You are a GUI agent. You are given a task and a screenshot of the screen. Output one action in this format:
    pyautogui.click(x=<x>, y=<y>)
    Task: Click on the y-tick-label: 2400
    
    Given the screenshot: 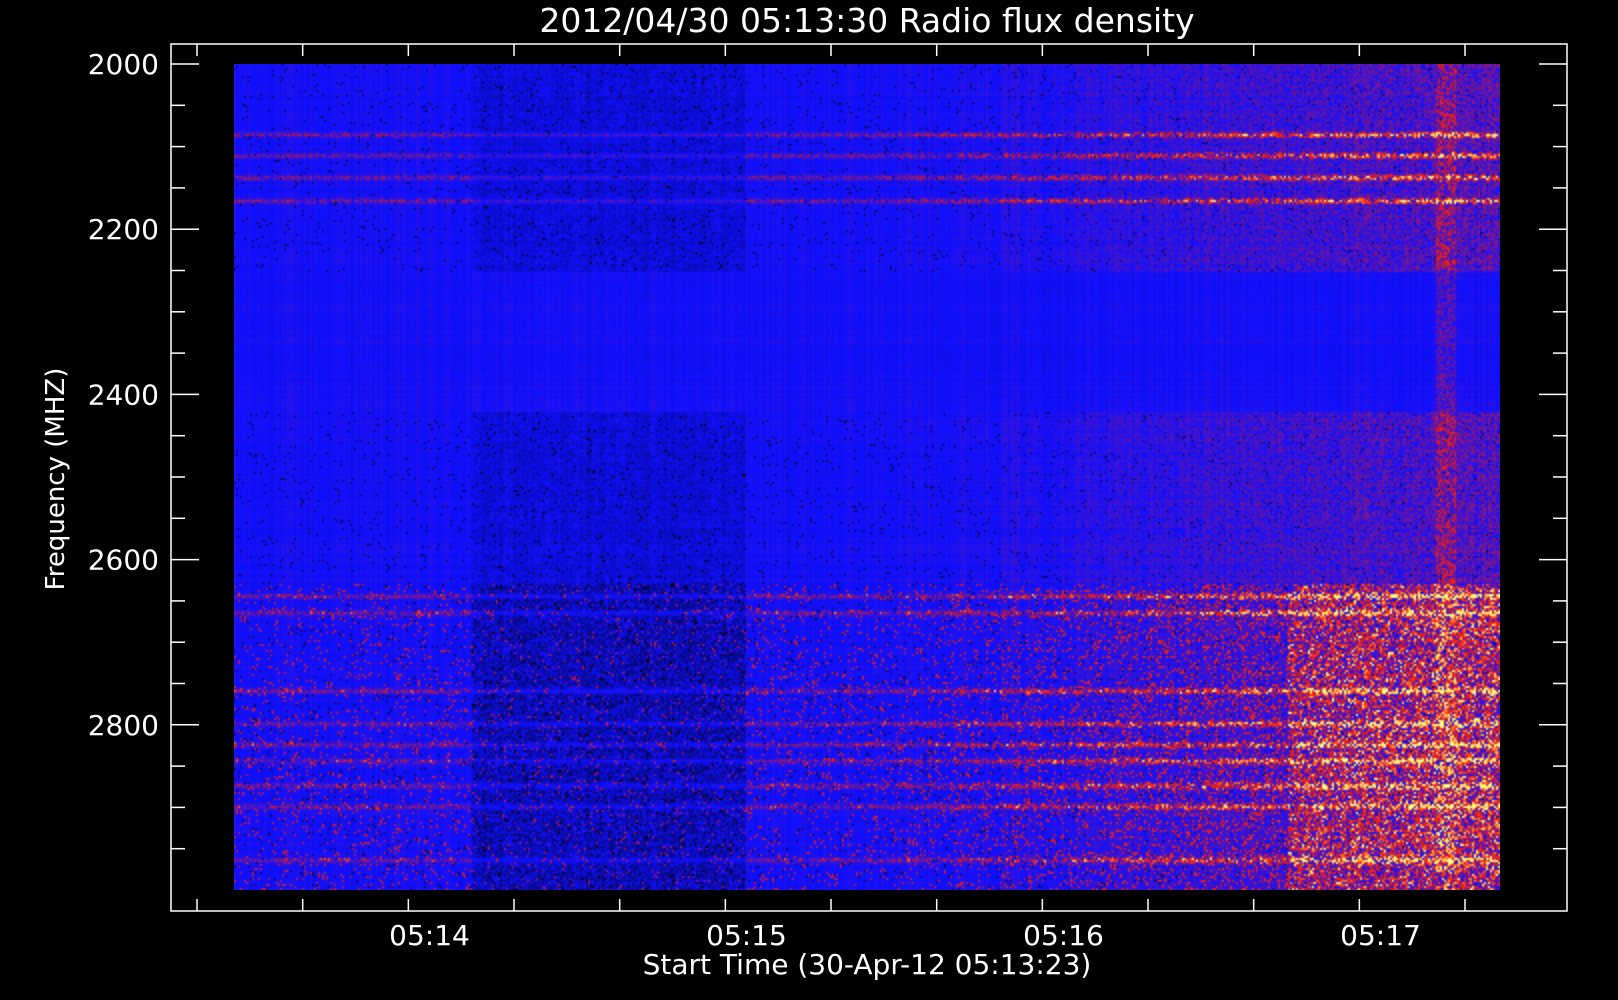 What is the action you would take?
    pyautogui.click(x=123, y=394)
    